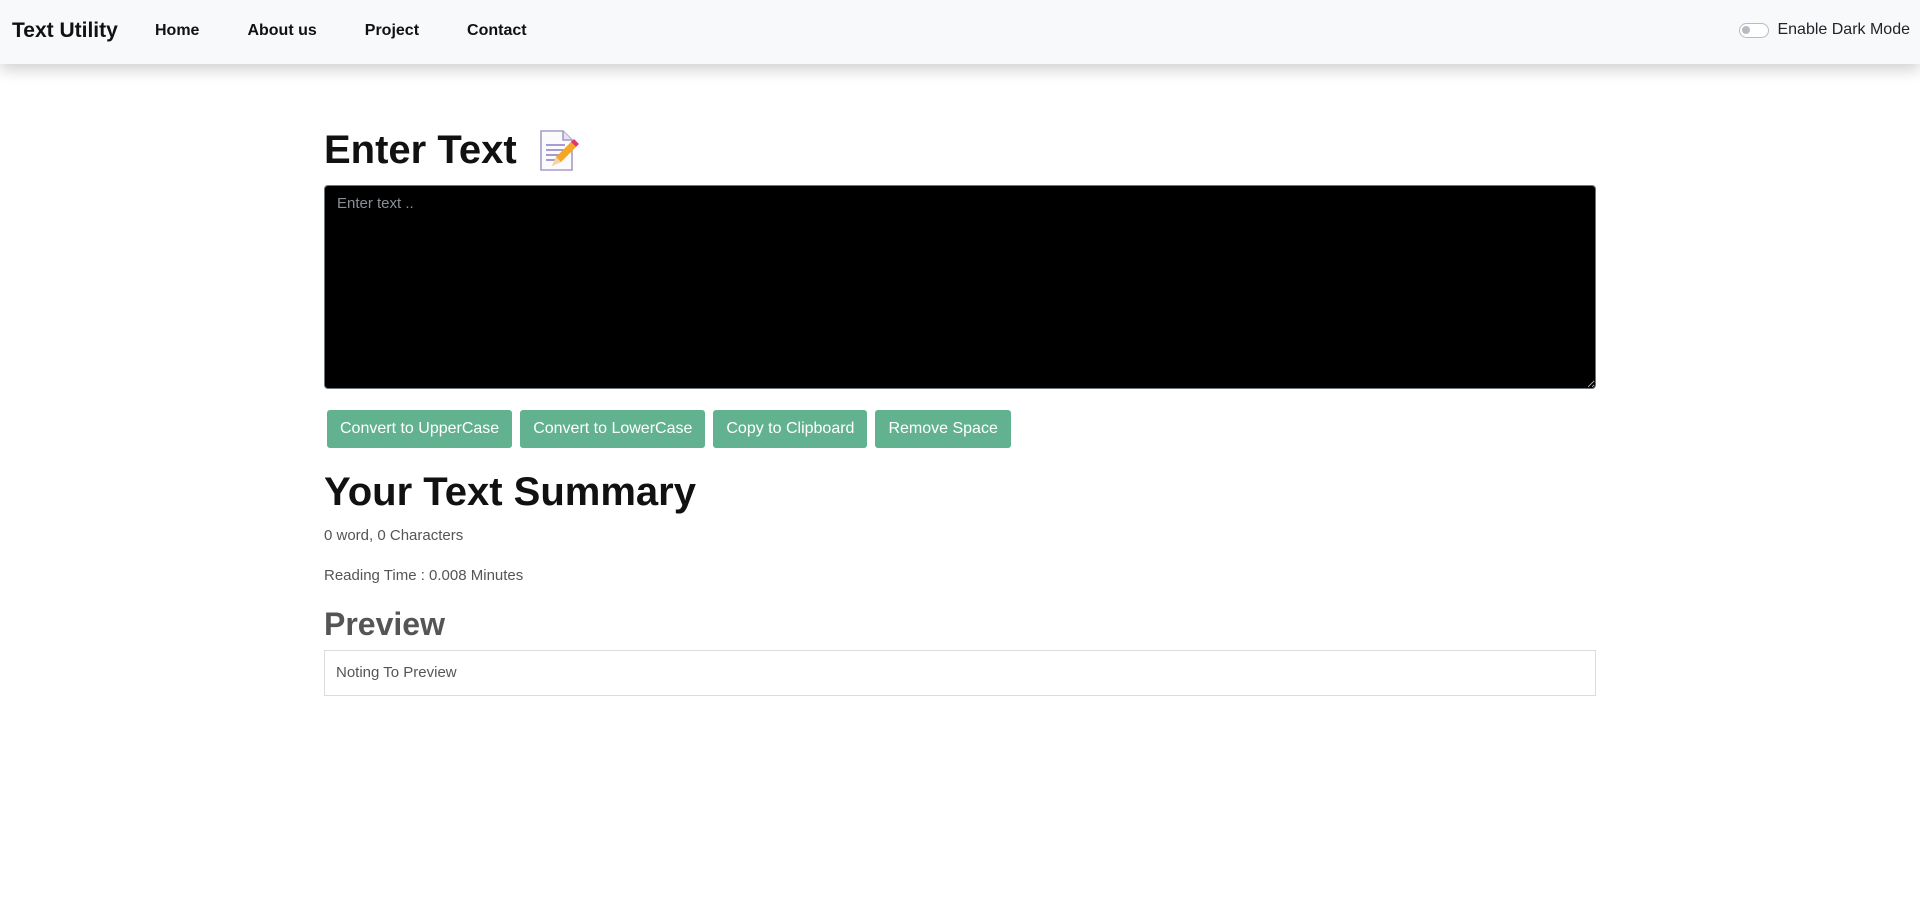 The image size is (1920, 911). I want to click on dark-mode-toggle: Enable Dark Mode, so click(1824, 30).